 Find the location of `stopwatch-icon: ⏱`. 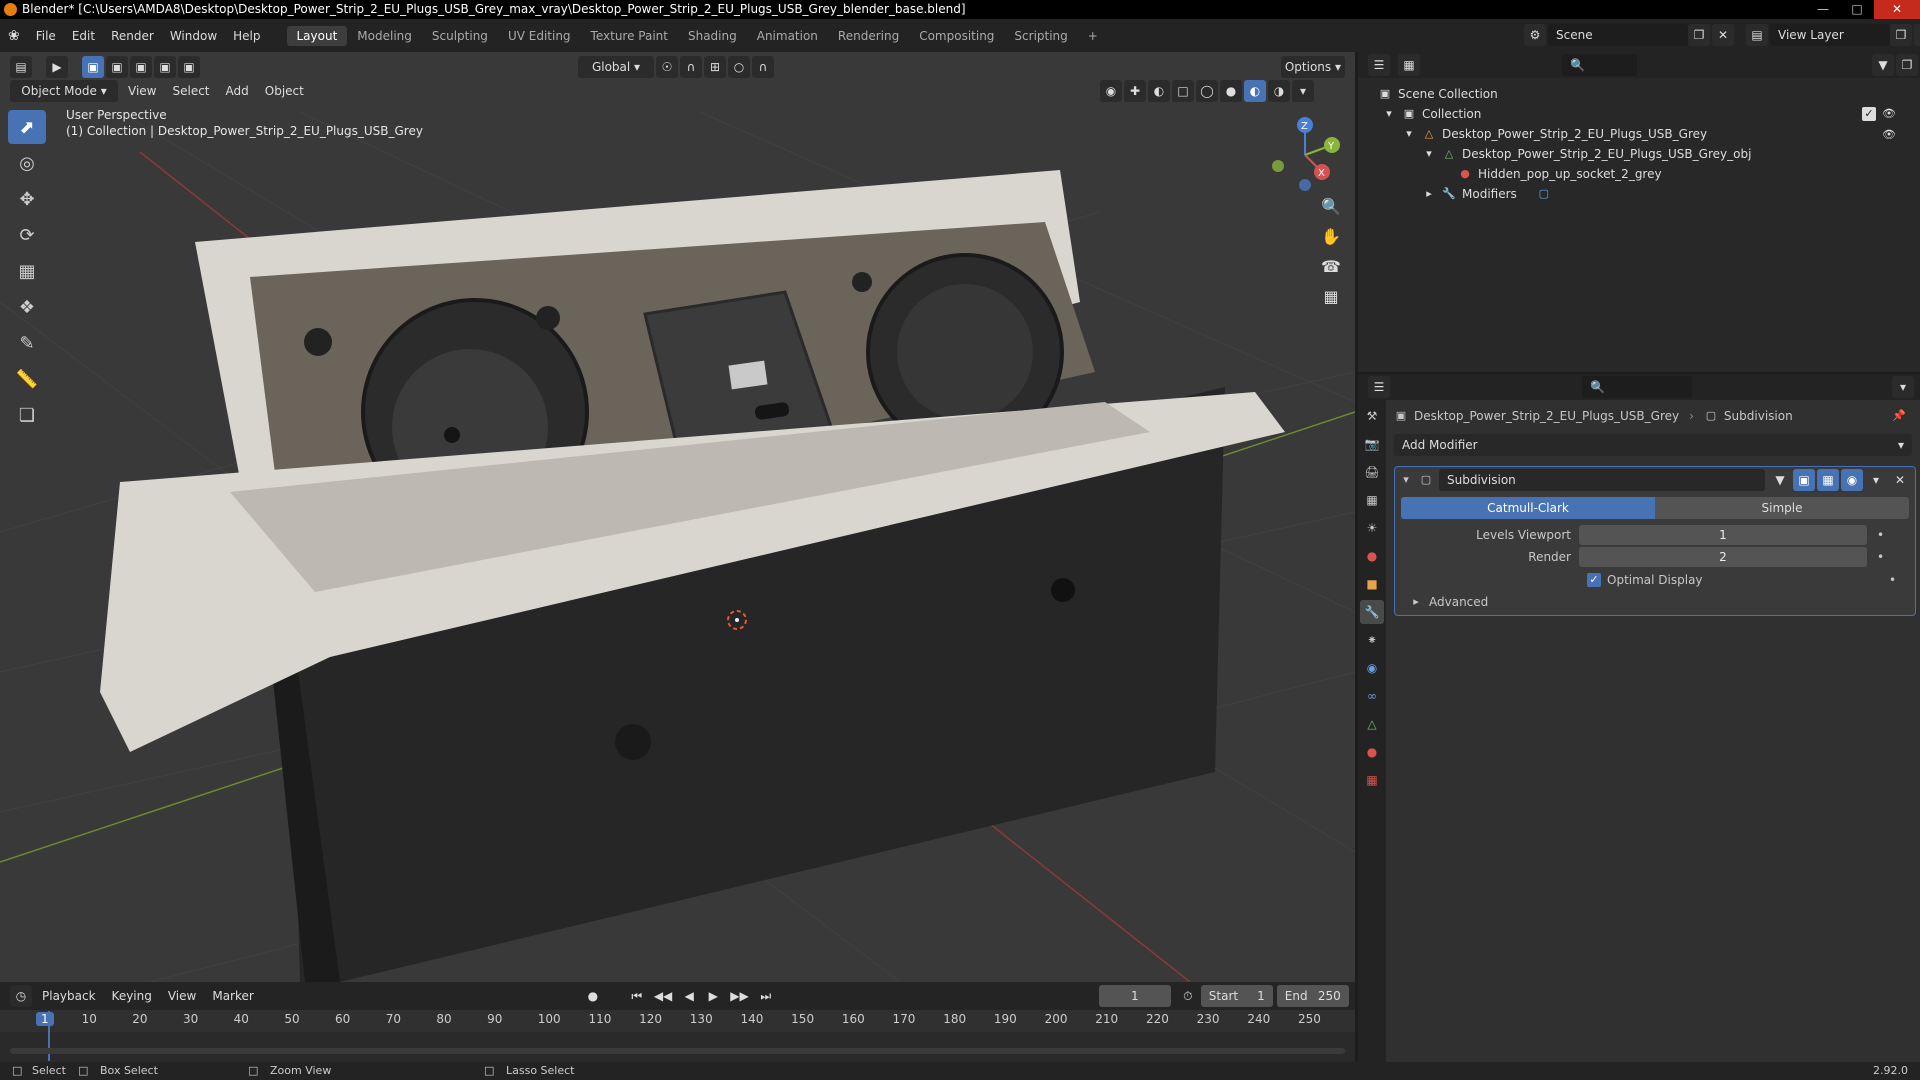

stopwatch-icon: ⏱ is located at coordinates (1188, 996).